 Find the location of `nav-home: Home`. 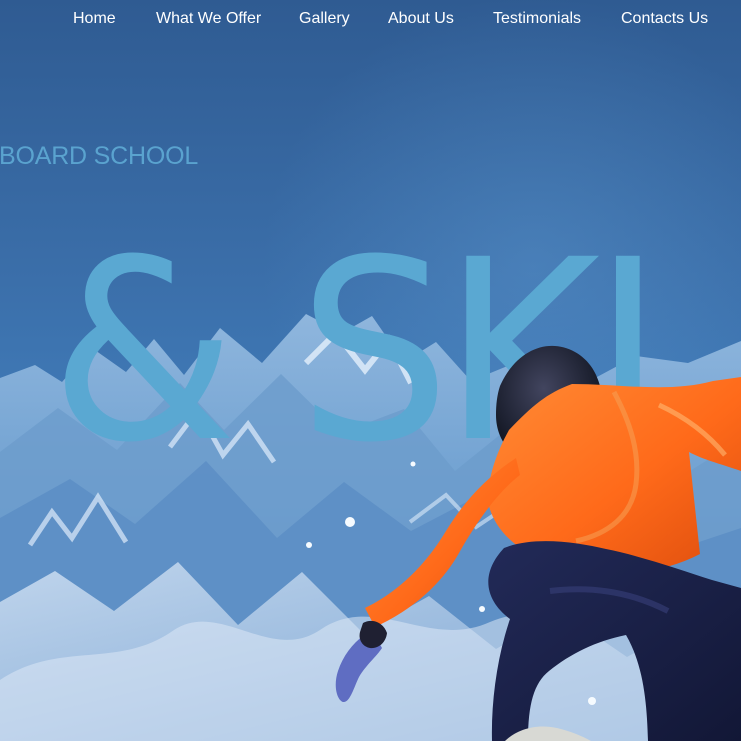

nav-home: Home is located at coordinates (94, 19).